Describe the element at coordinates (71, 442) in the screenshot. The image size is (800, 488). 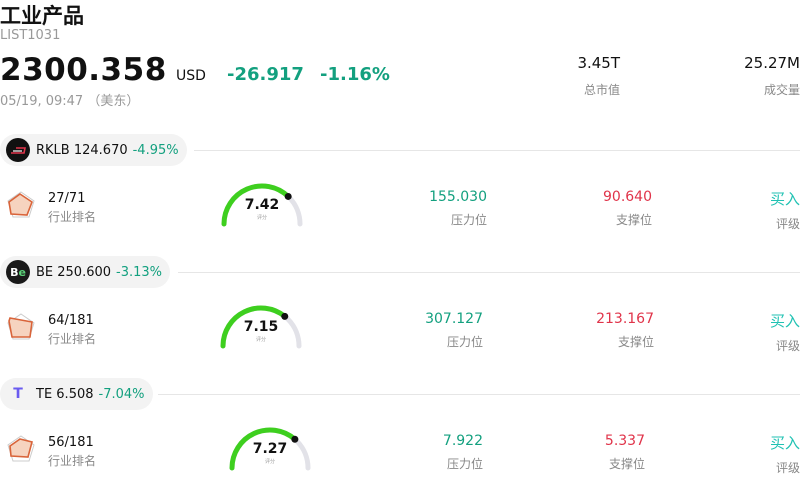
I see `industry-rank-value: 56/181` at that location.